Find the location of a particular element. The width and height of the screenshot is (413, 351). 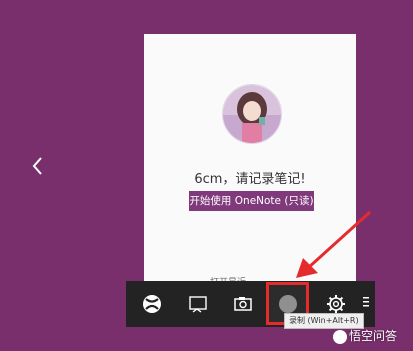

greeting-text: 6cm，请记录笔记! is located at coordinates (250, 179).